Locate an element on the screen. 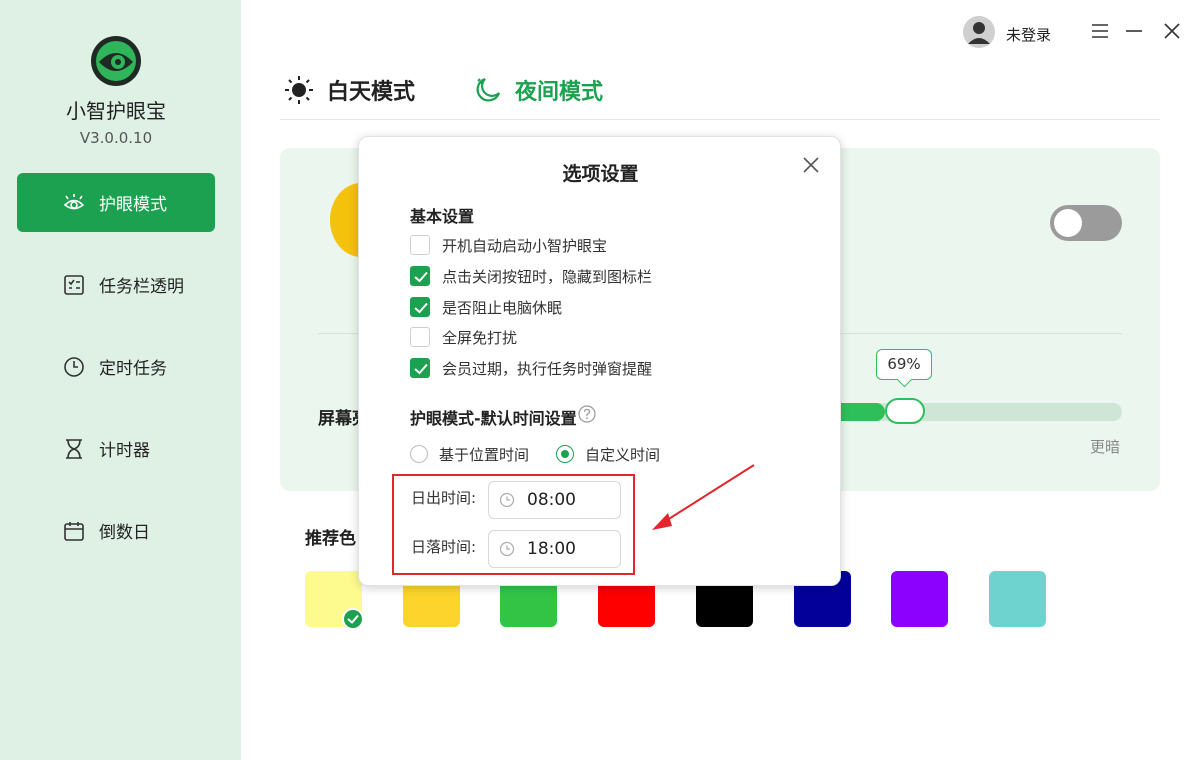  radio-label: 自定义时间 is located at coordinates (623, 454).